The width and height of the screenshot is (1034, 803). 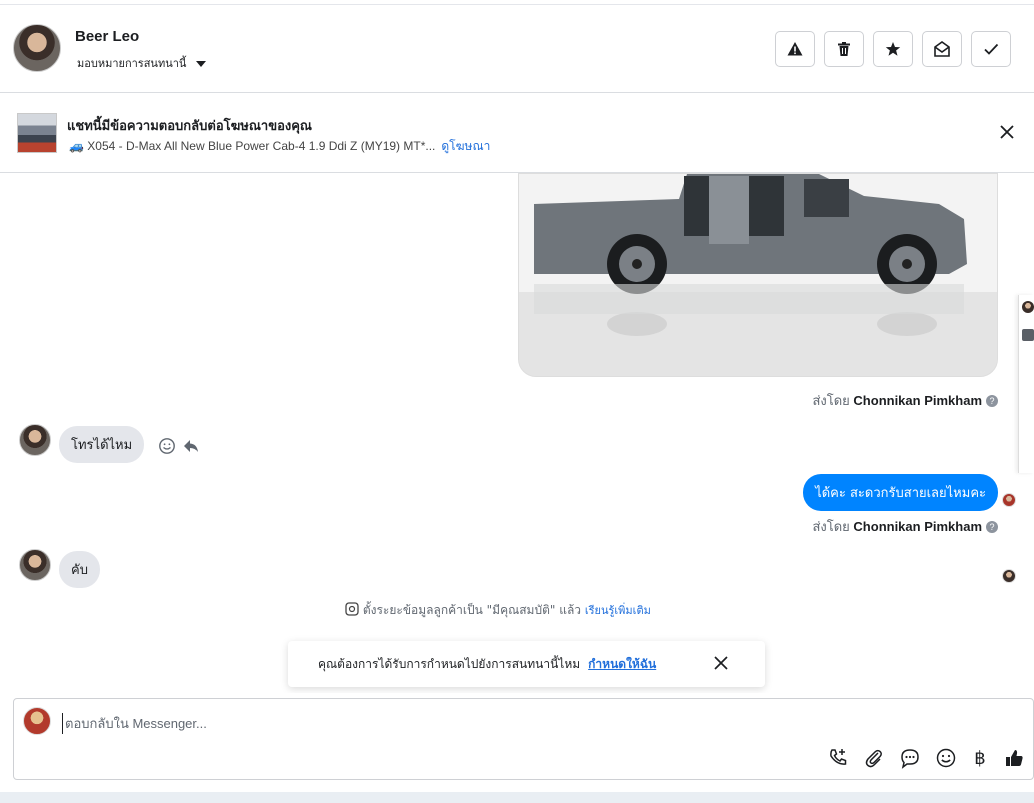 I want to click on assign-to-me-link: กำหนดให้ฉัน, so click(x=622, y=664).